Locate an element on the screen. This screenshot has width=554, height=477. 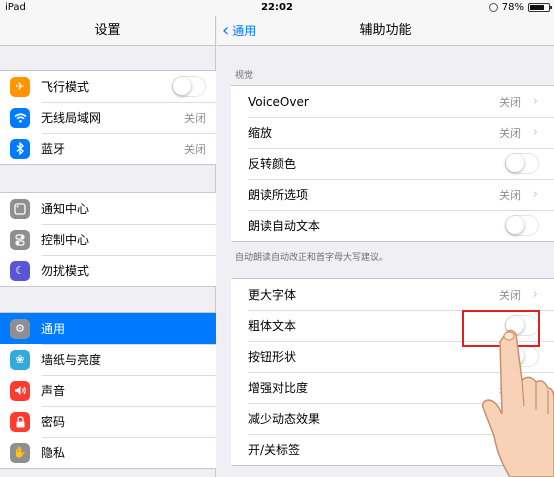
sidebar-item-sounds: 声音 is located at coordinates (108, 390).